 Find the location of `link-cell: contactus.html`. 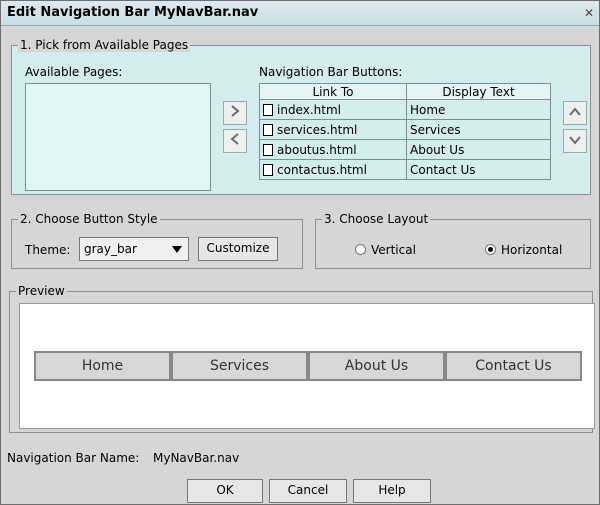

link-cell: contactus.html is located at coordinates (333, 169).